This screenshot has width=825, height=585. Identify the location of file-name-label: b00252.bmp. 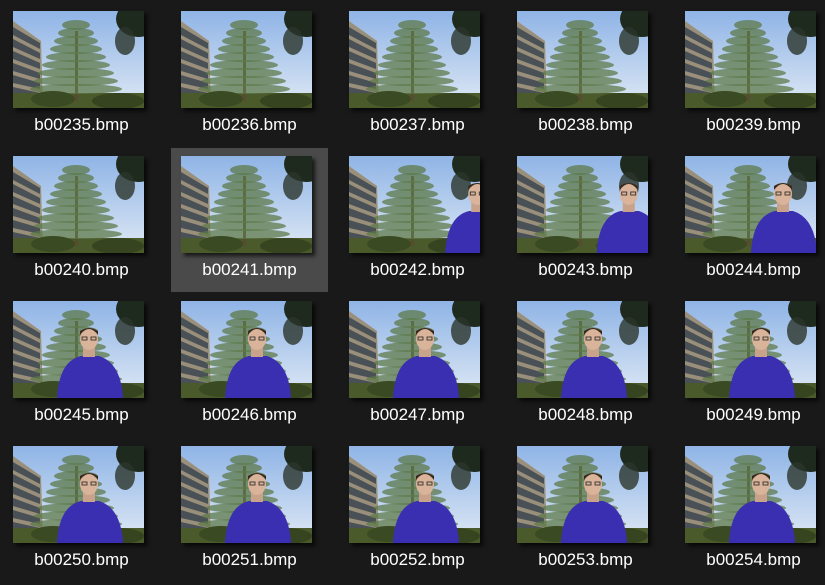
(417, 559).